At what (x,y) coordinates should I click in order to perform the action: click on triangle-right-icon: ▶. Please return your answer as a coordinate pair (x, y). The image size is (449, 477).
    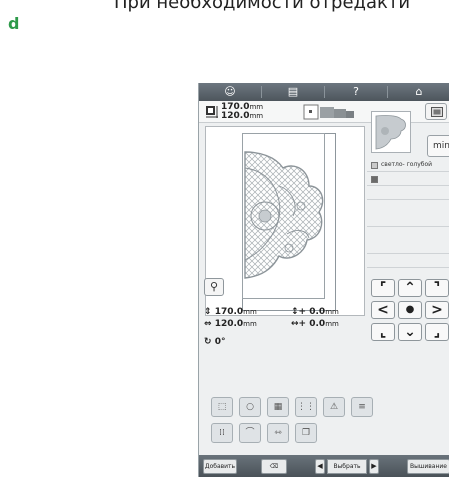
    Looking at the image, I should click on (374, 466).